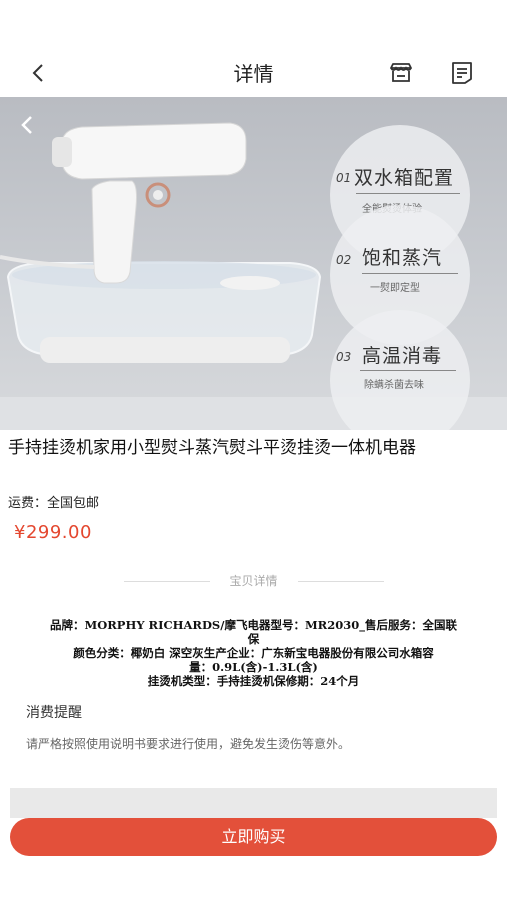  I want to click on feature-subtitle: 除螨杀菌去味, so click(394, 385).